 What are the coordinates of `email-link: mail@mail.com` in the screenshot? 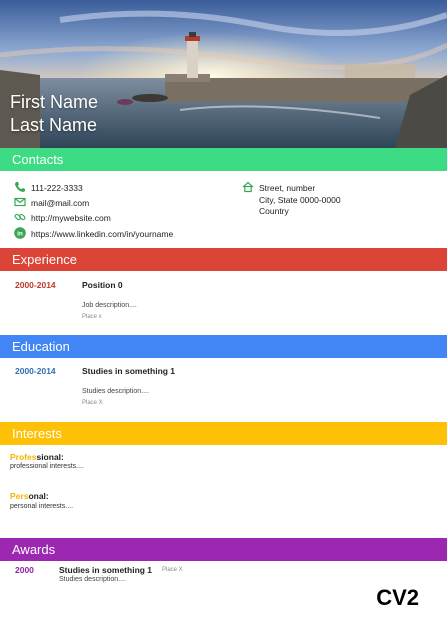 It's located at (60, 203).